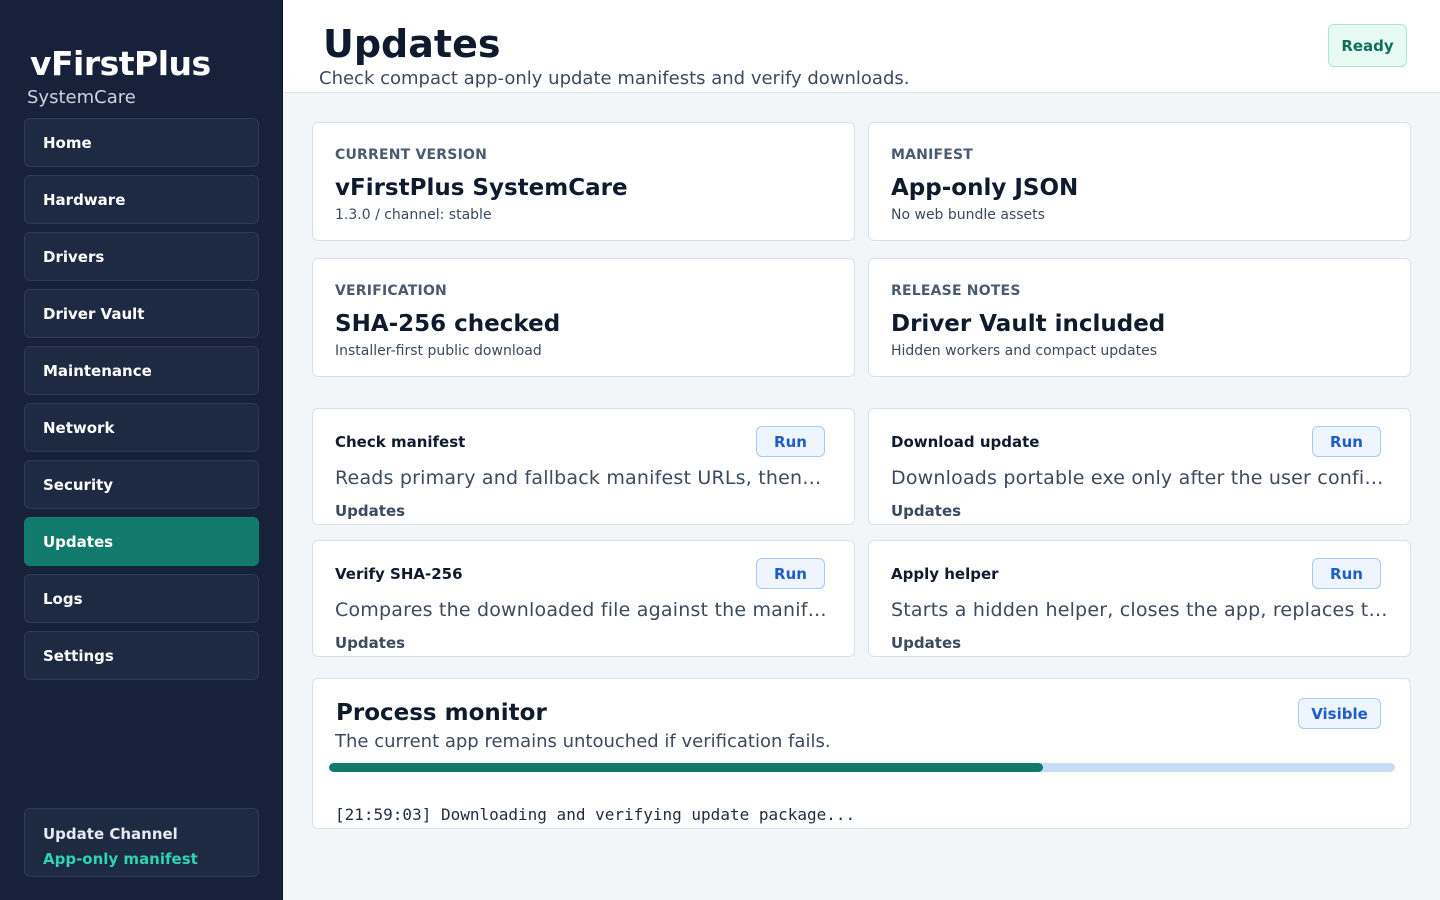 The height and width of the screenshot is (900, 1440). What do you see at coordinates (412, 44) in the screenshot?
I see `page-title: Updates` at bounding box center [412, 44].